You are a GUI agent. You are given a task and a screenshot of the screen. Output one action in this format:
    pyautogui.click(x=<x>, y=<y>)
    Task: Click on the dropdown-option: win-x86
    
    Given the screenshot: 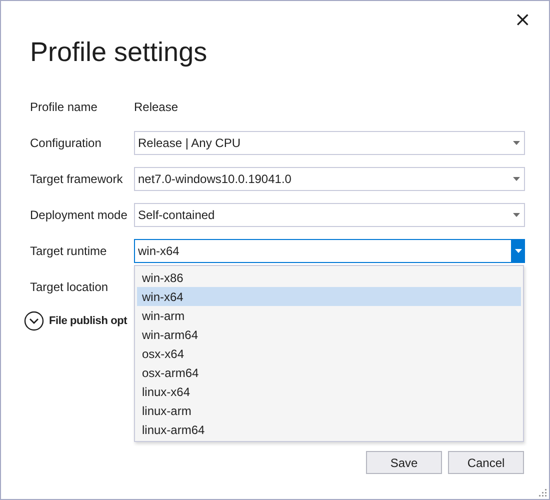 What is the action you would take?
    pyautogui.click(x=329, y=277)
    